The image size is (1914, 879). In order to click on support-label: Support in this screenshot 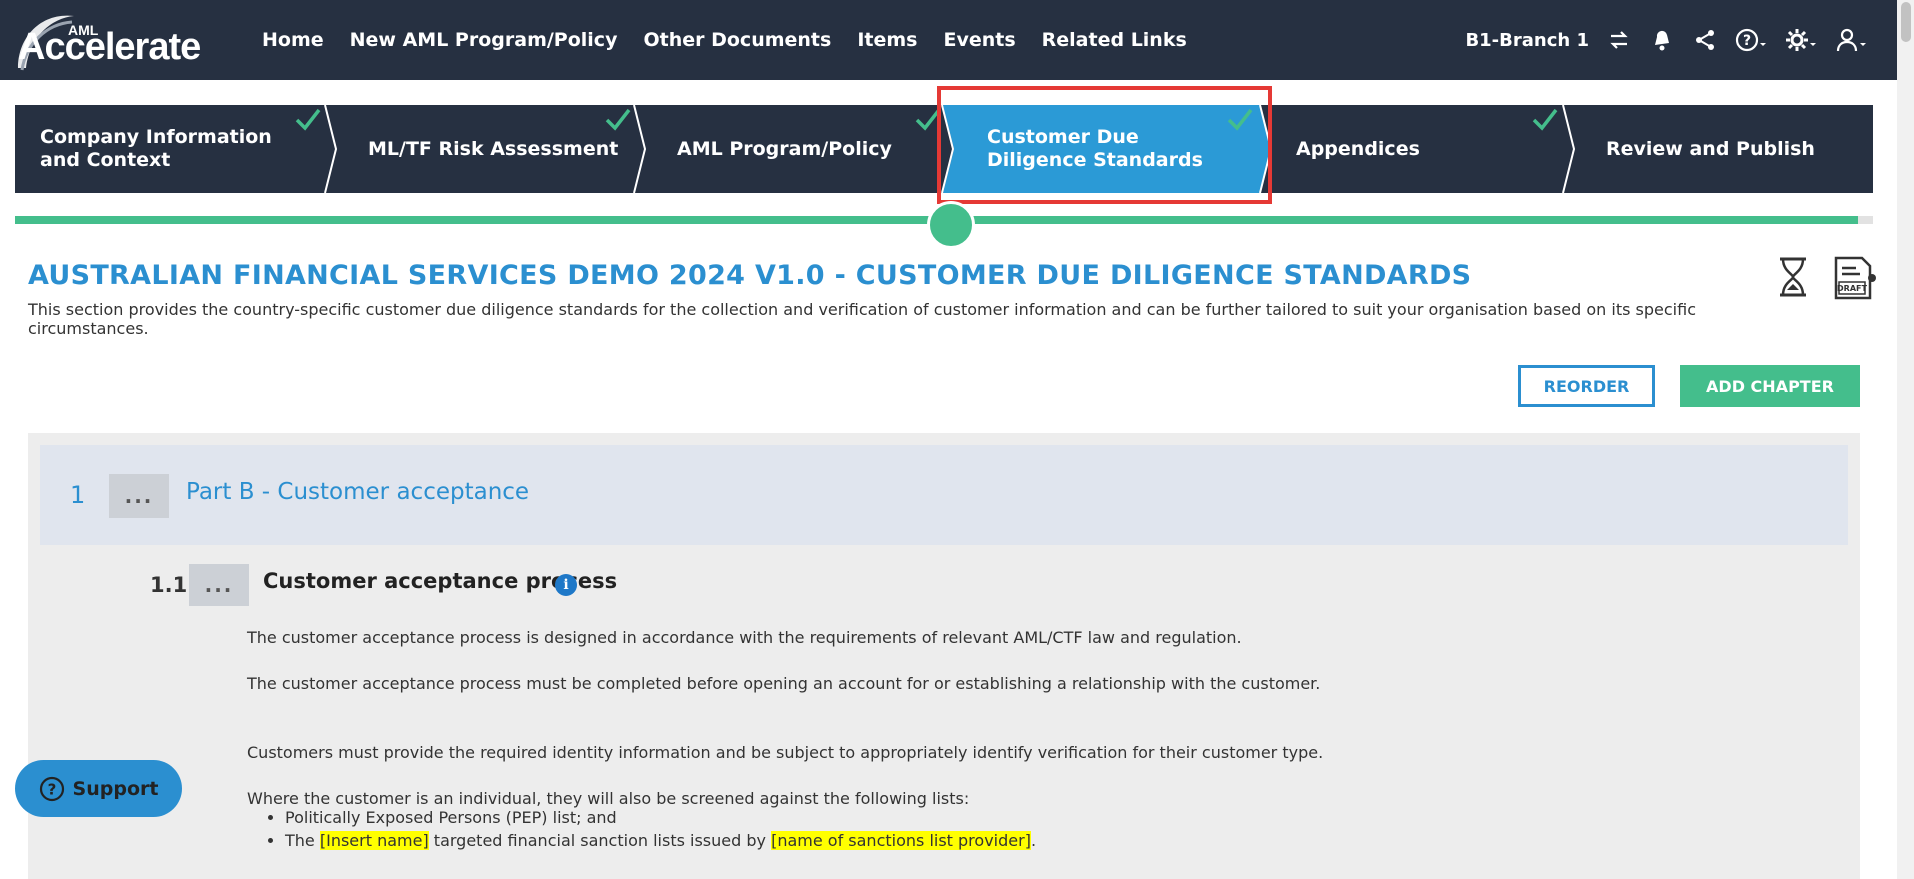, I will do `click(115, 788)`.